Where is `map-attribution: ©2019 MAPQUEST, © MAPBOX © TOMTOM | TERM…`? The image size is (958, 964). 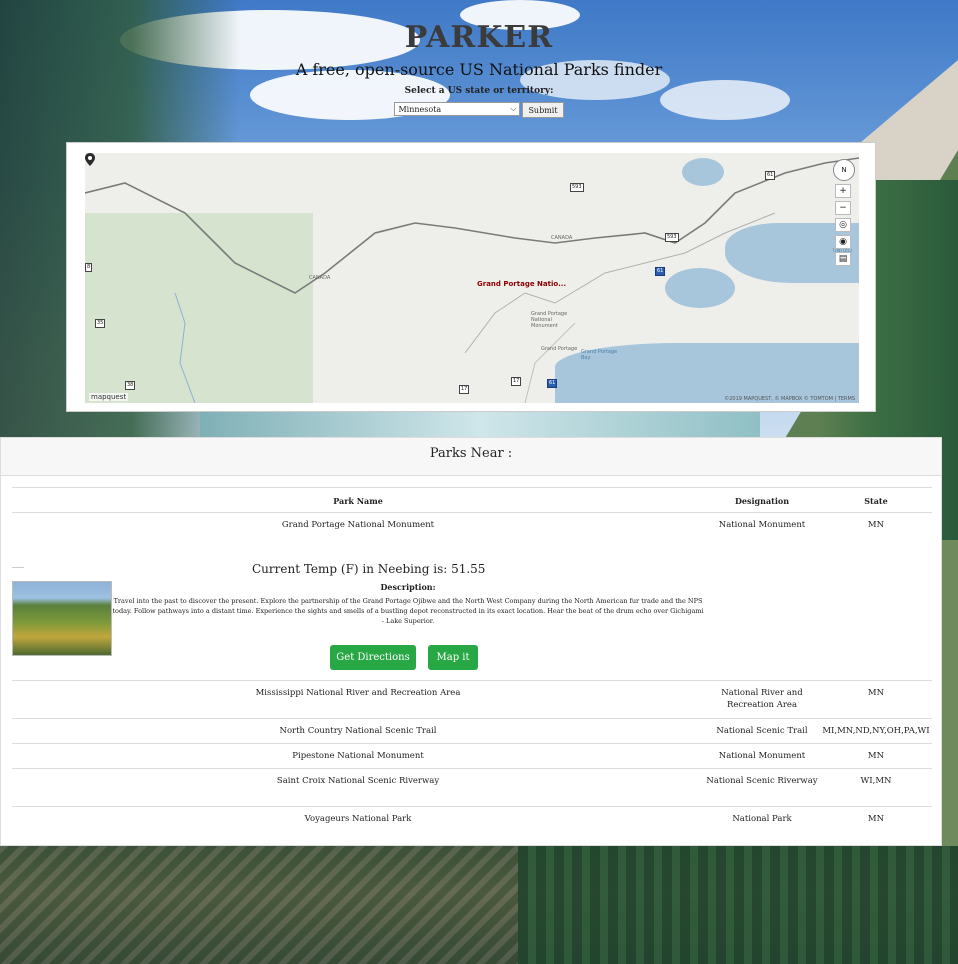 map-attribution: ©2019 MAPQUEST, © MAPBOX © TOMTOM | TERM… is located at coordinates (789, 399).